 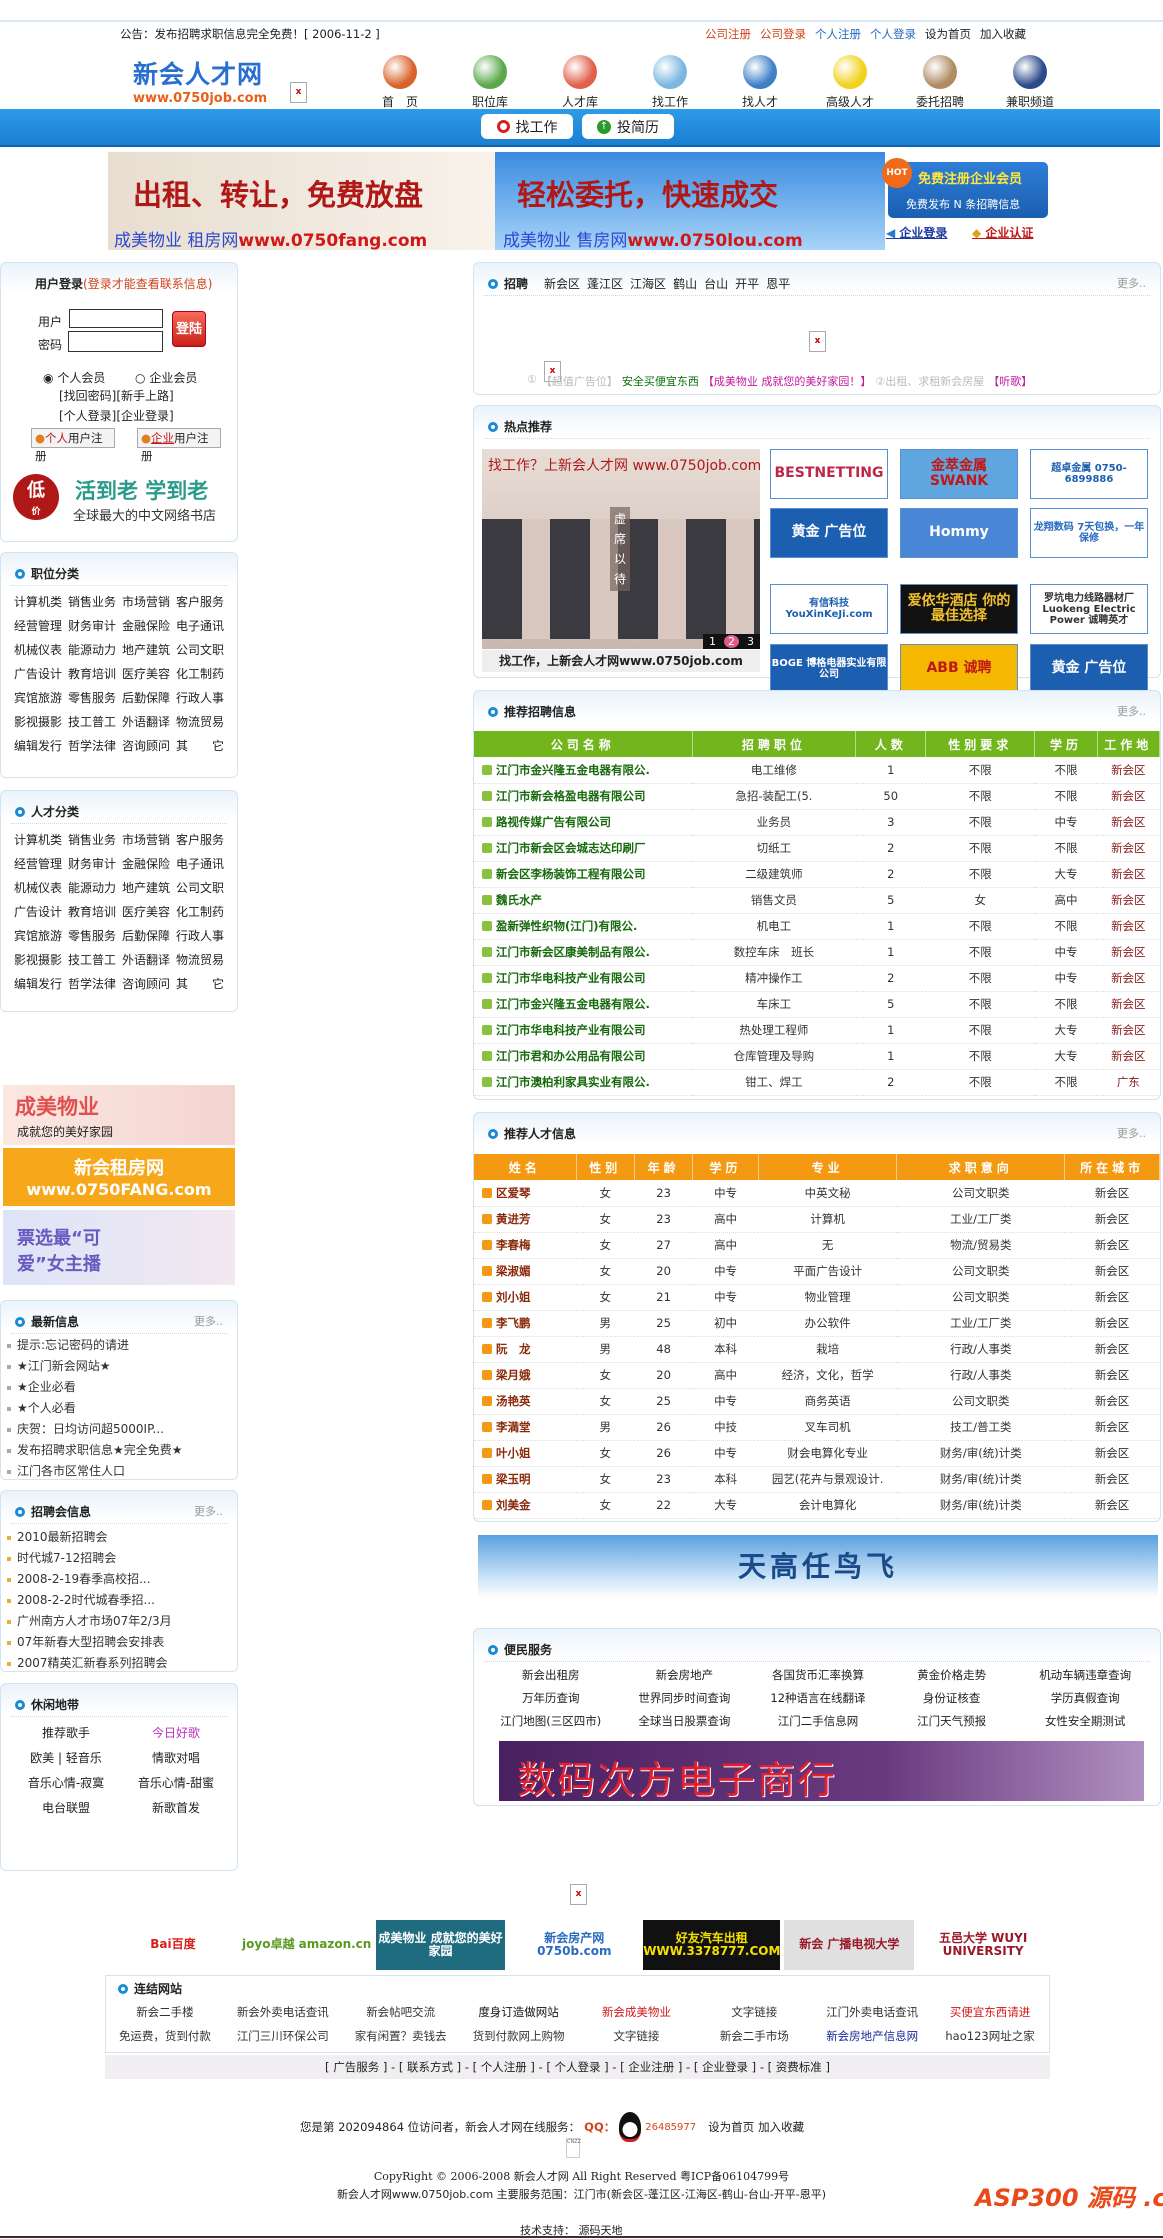 I want to click on table-row: 刘小姐女 21 中专 物业管理 公司文职类 新会区, so click(x=817, y=1297).